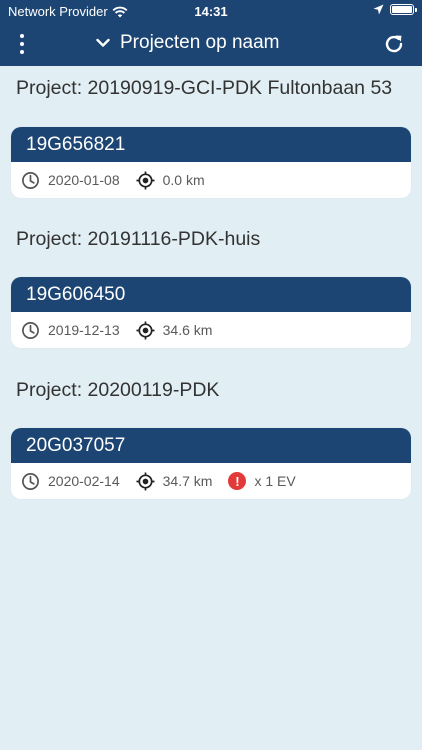  Describe the element at coordinates (118, 390) in the screenshot. I see `project-heading: Project: 20200119-PDK` at that location.